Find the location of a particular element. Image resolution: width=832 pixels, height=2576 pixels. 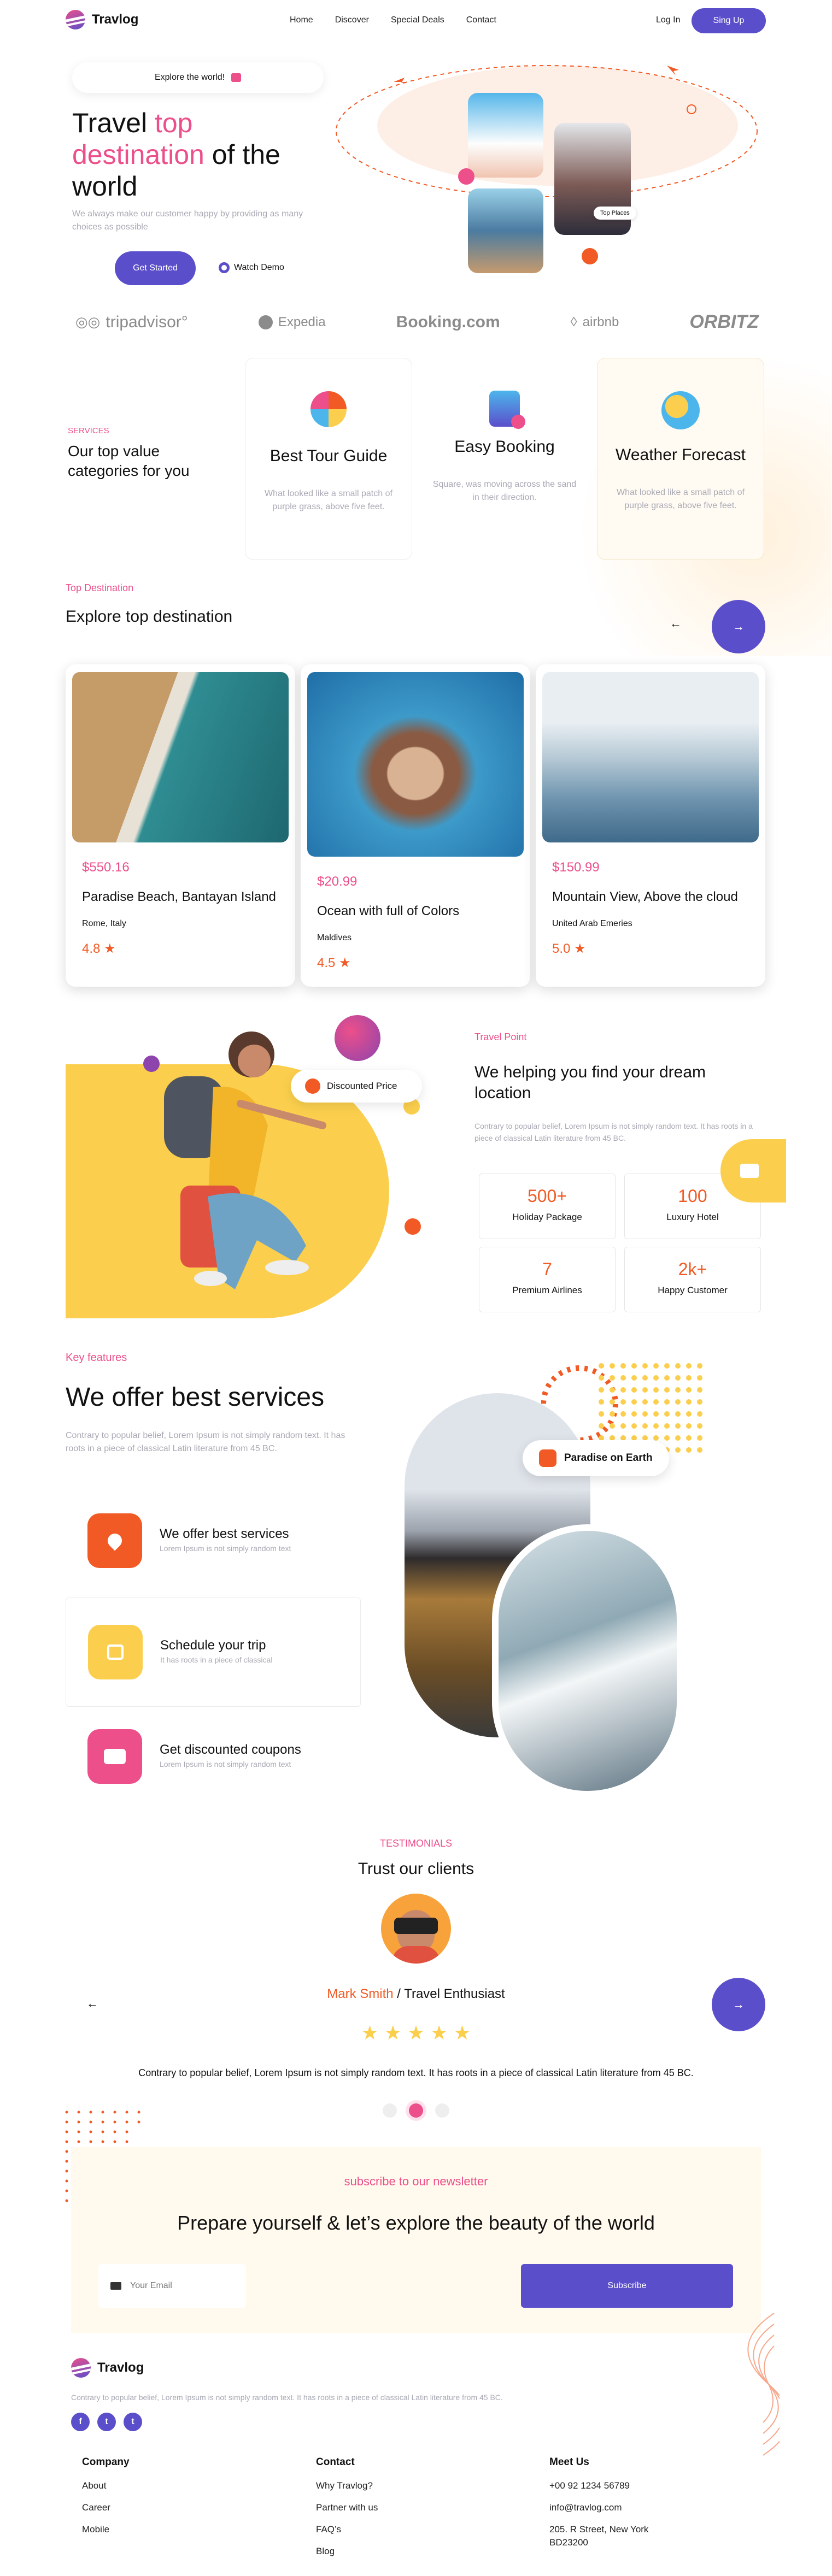

hero-title-highlight: destination is located at coordinates (138, 154).